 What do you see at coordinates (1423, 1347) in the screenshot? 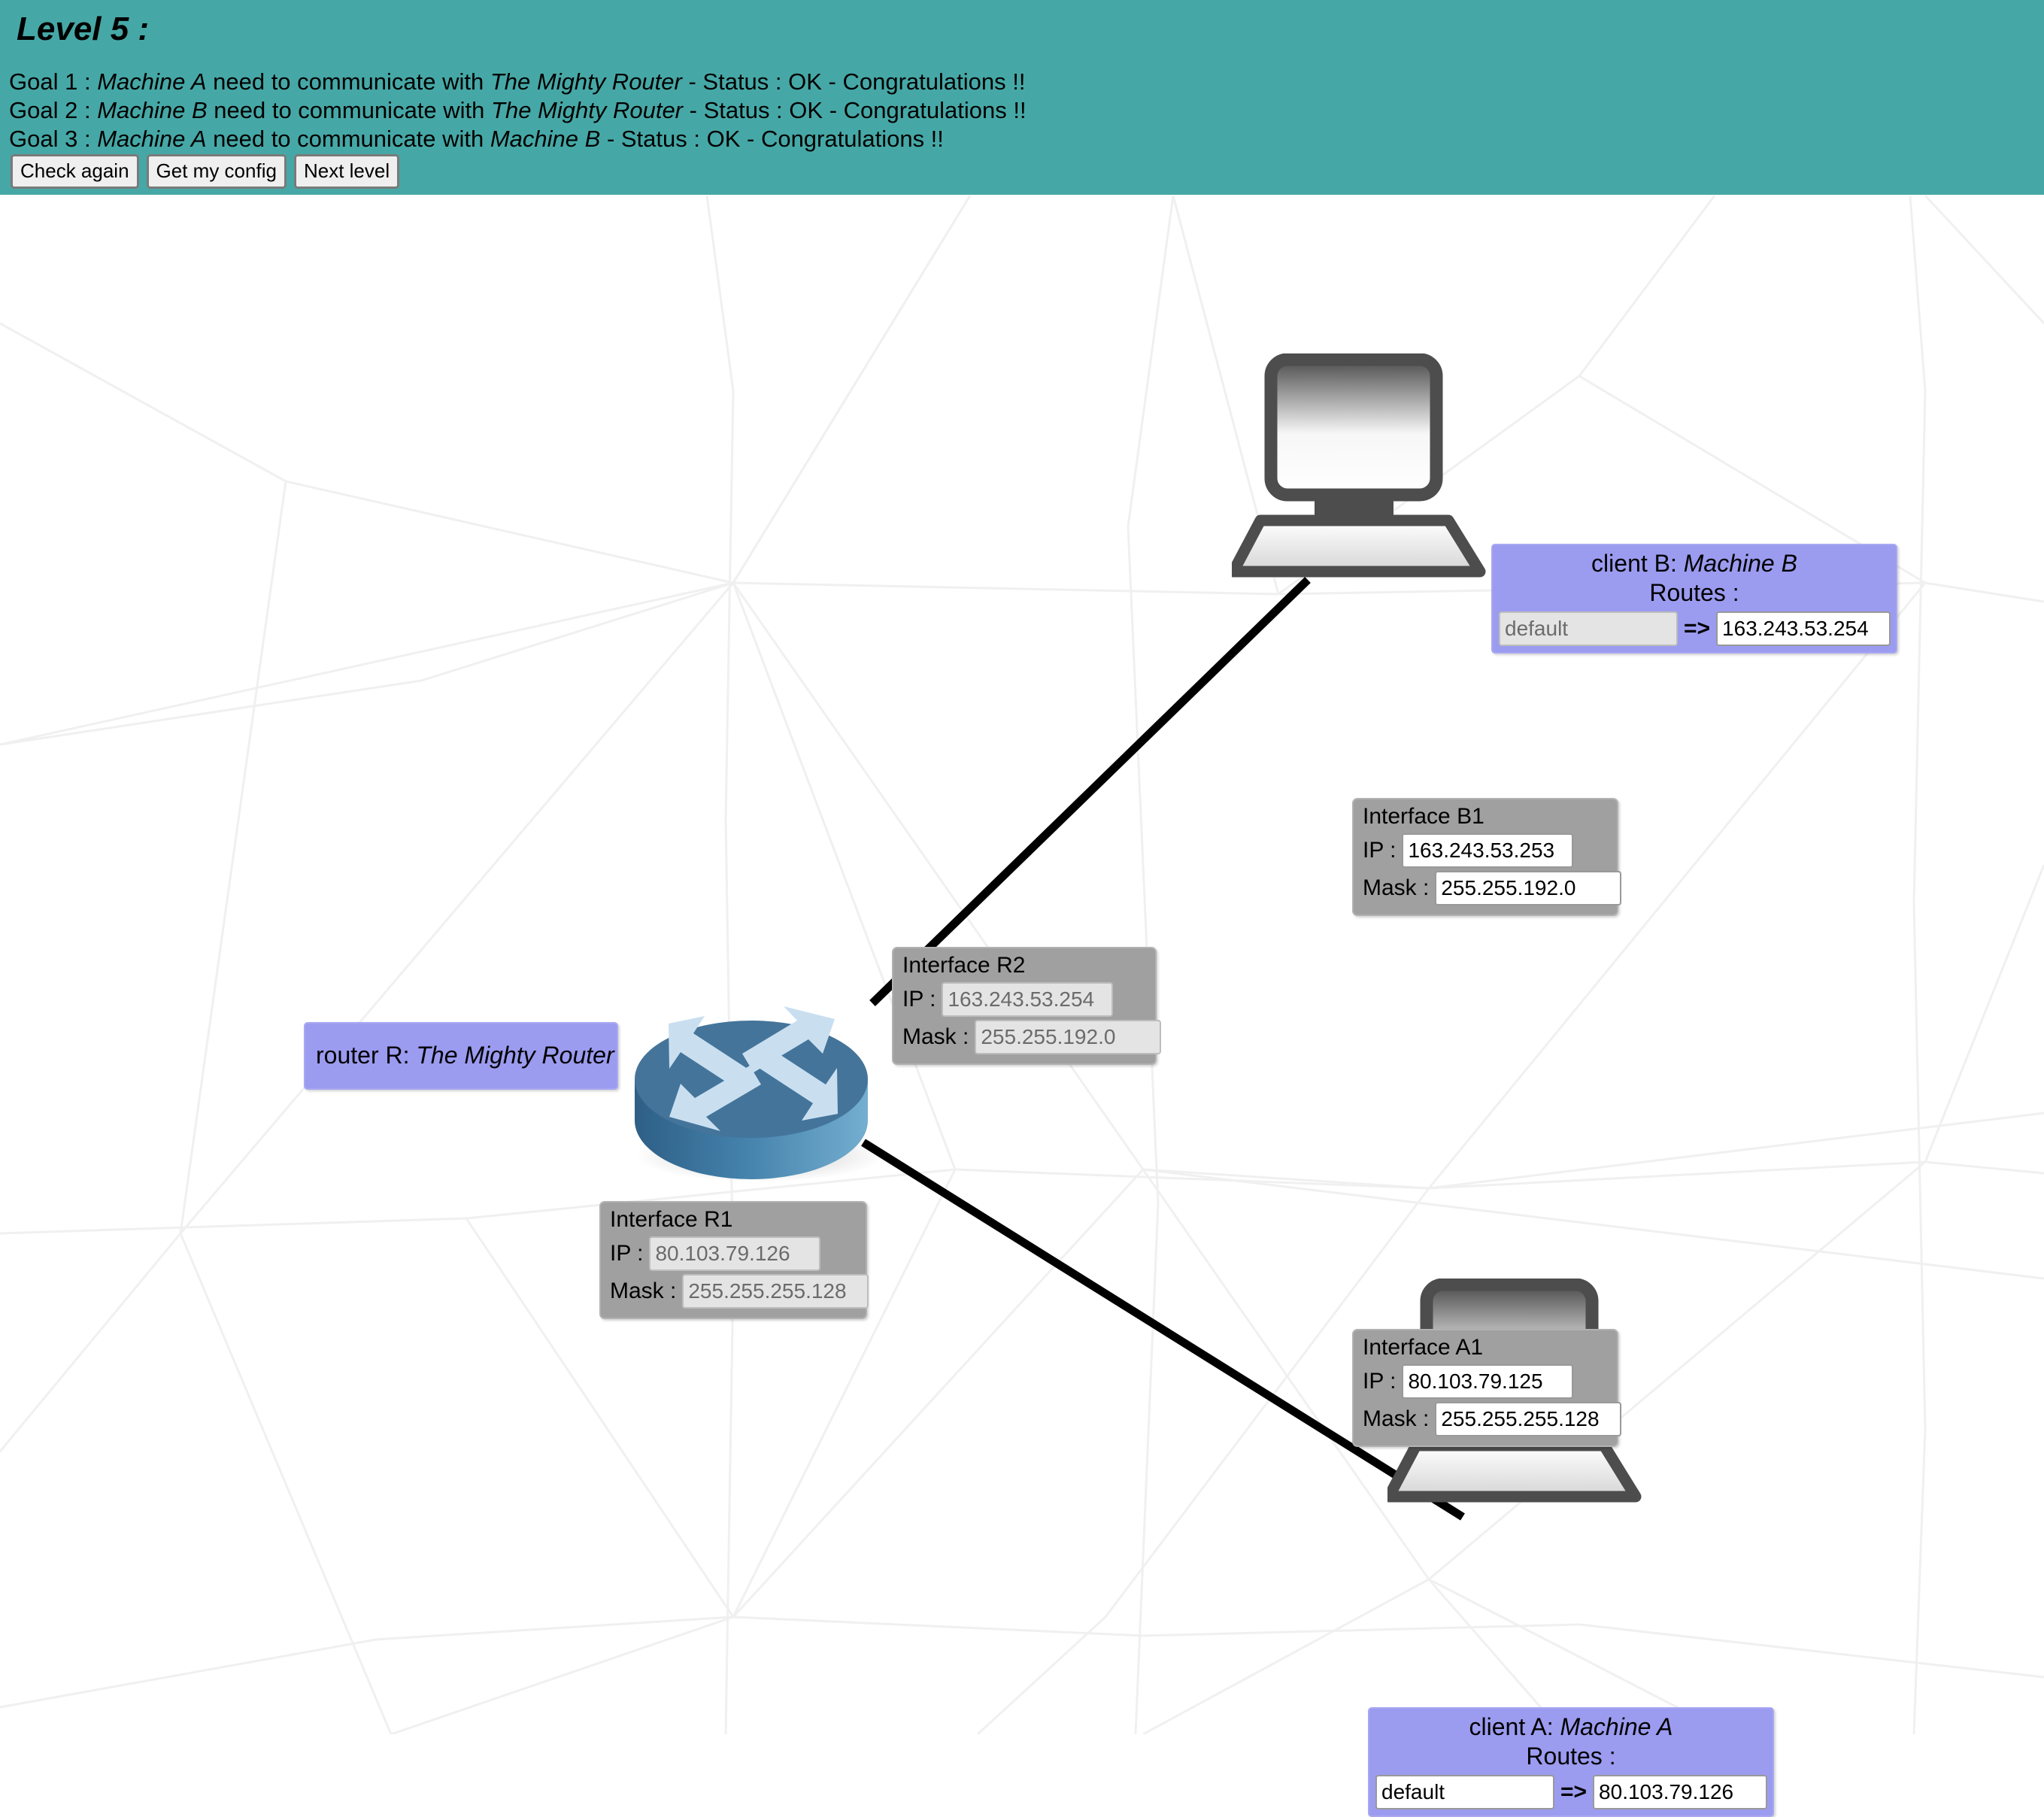
I see `interface-a1-title: Interface A1` at bounding box center [1423, 1347].